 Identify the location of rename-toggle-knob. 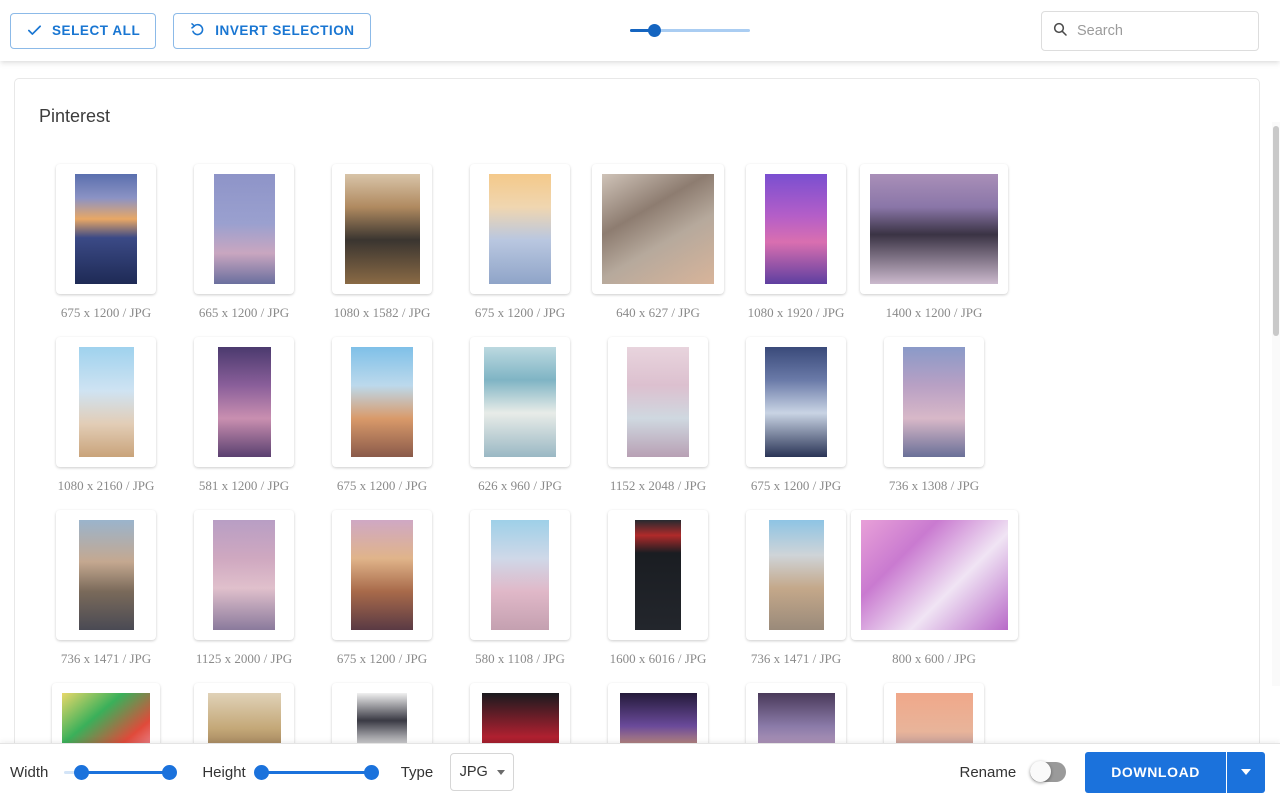
(1041, 771).